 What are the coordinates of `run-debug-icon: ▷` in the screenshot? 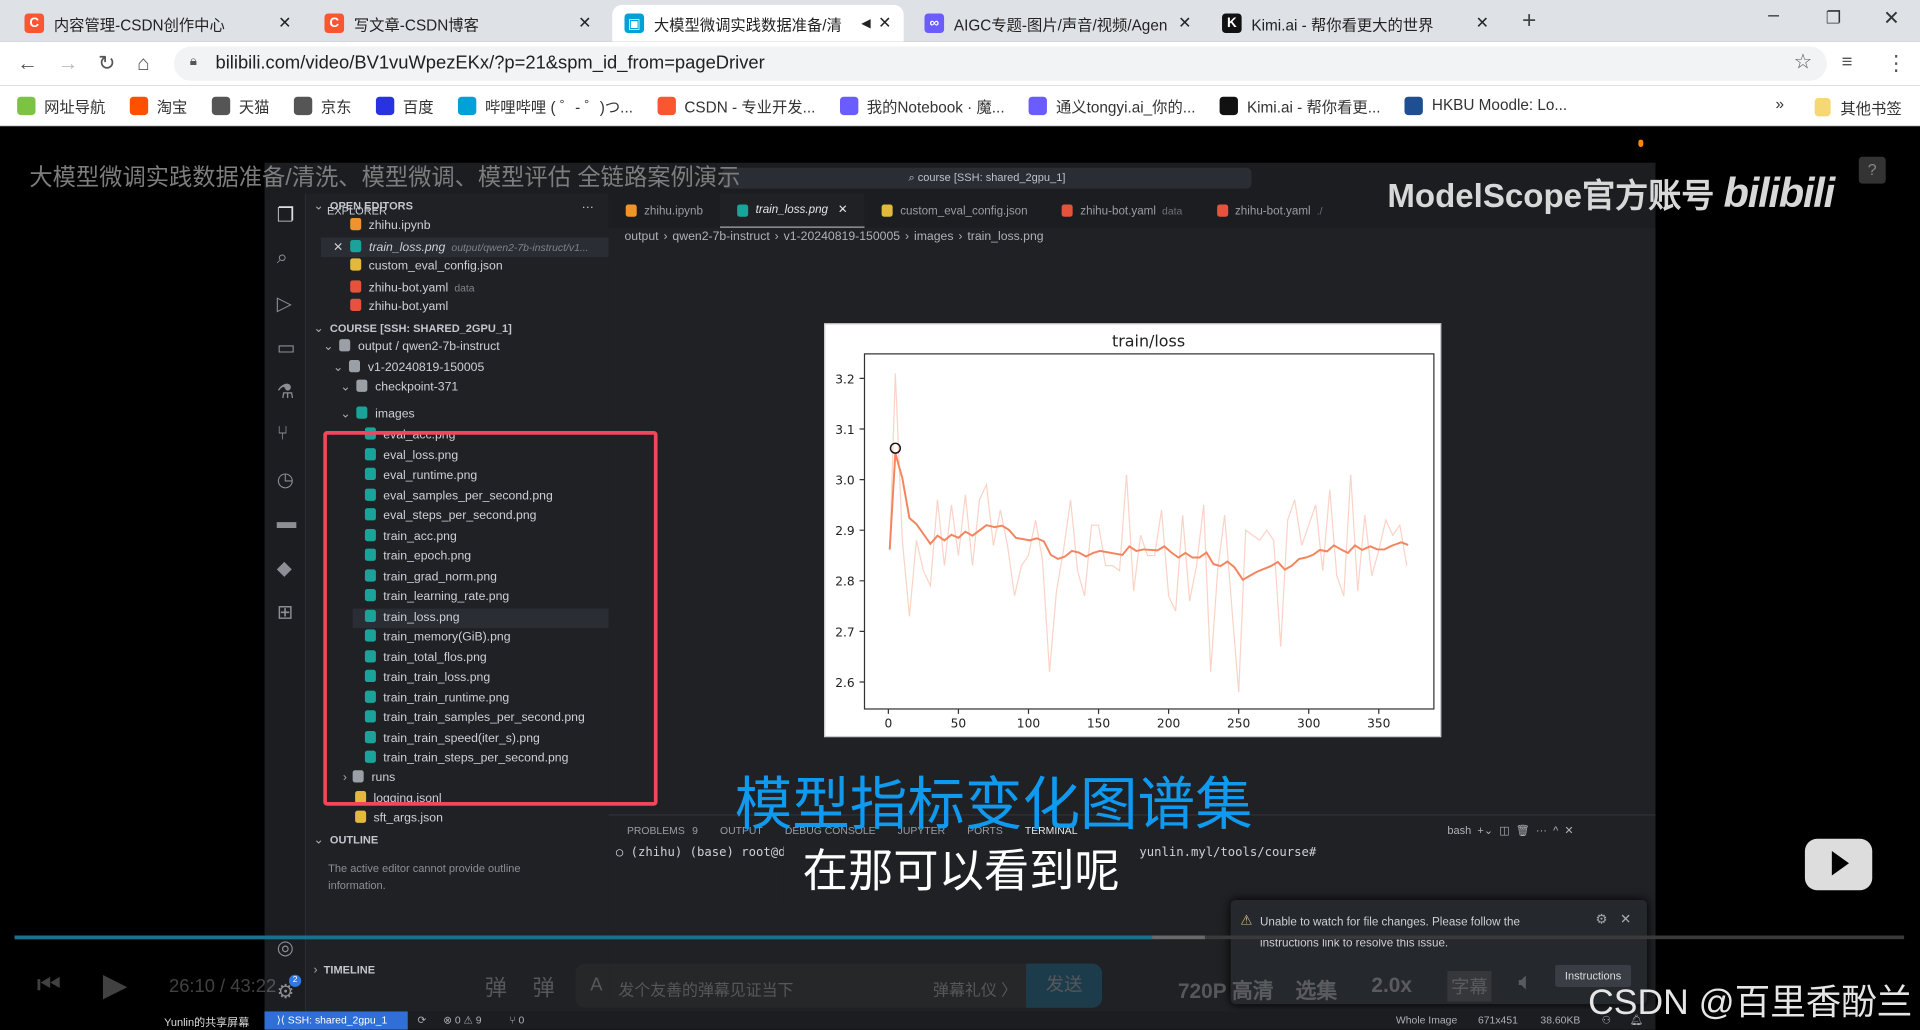 It's located at (284, 303).